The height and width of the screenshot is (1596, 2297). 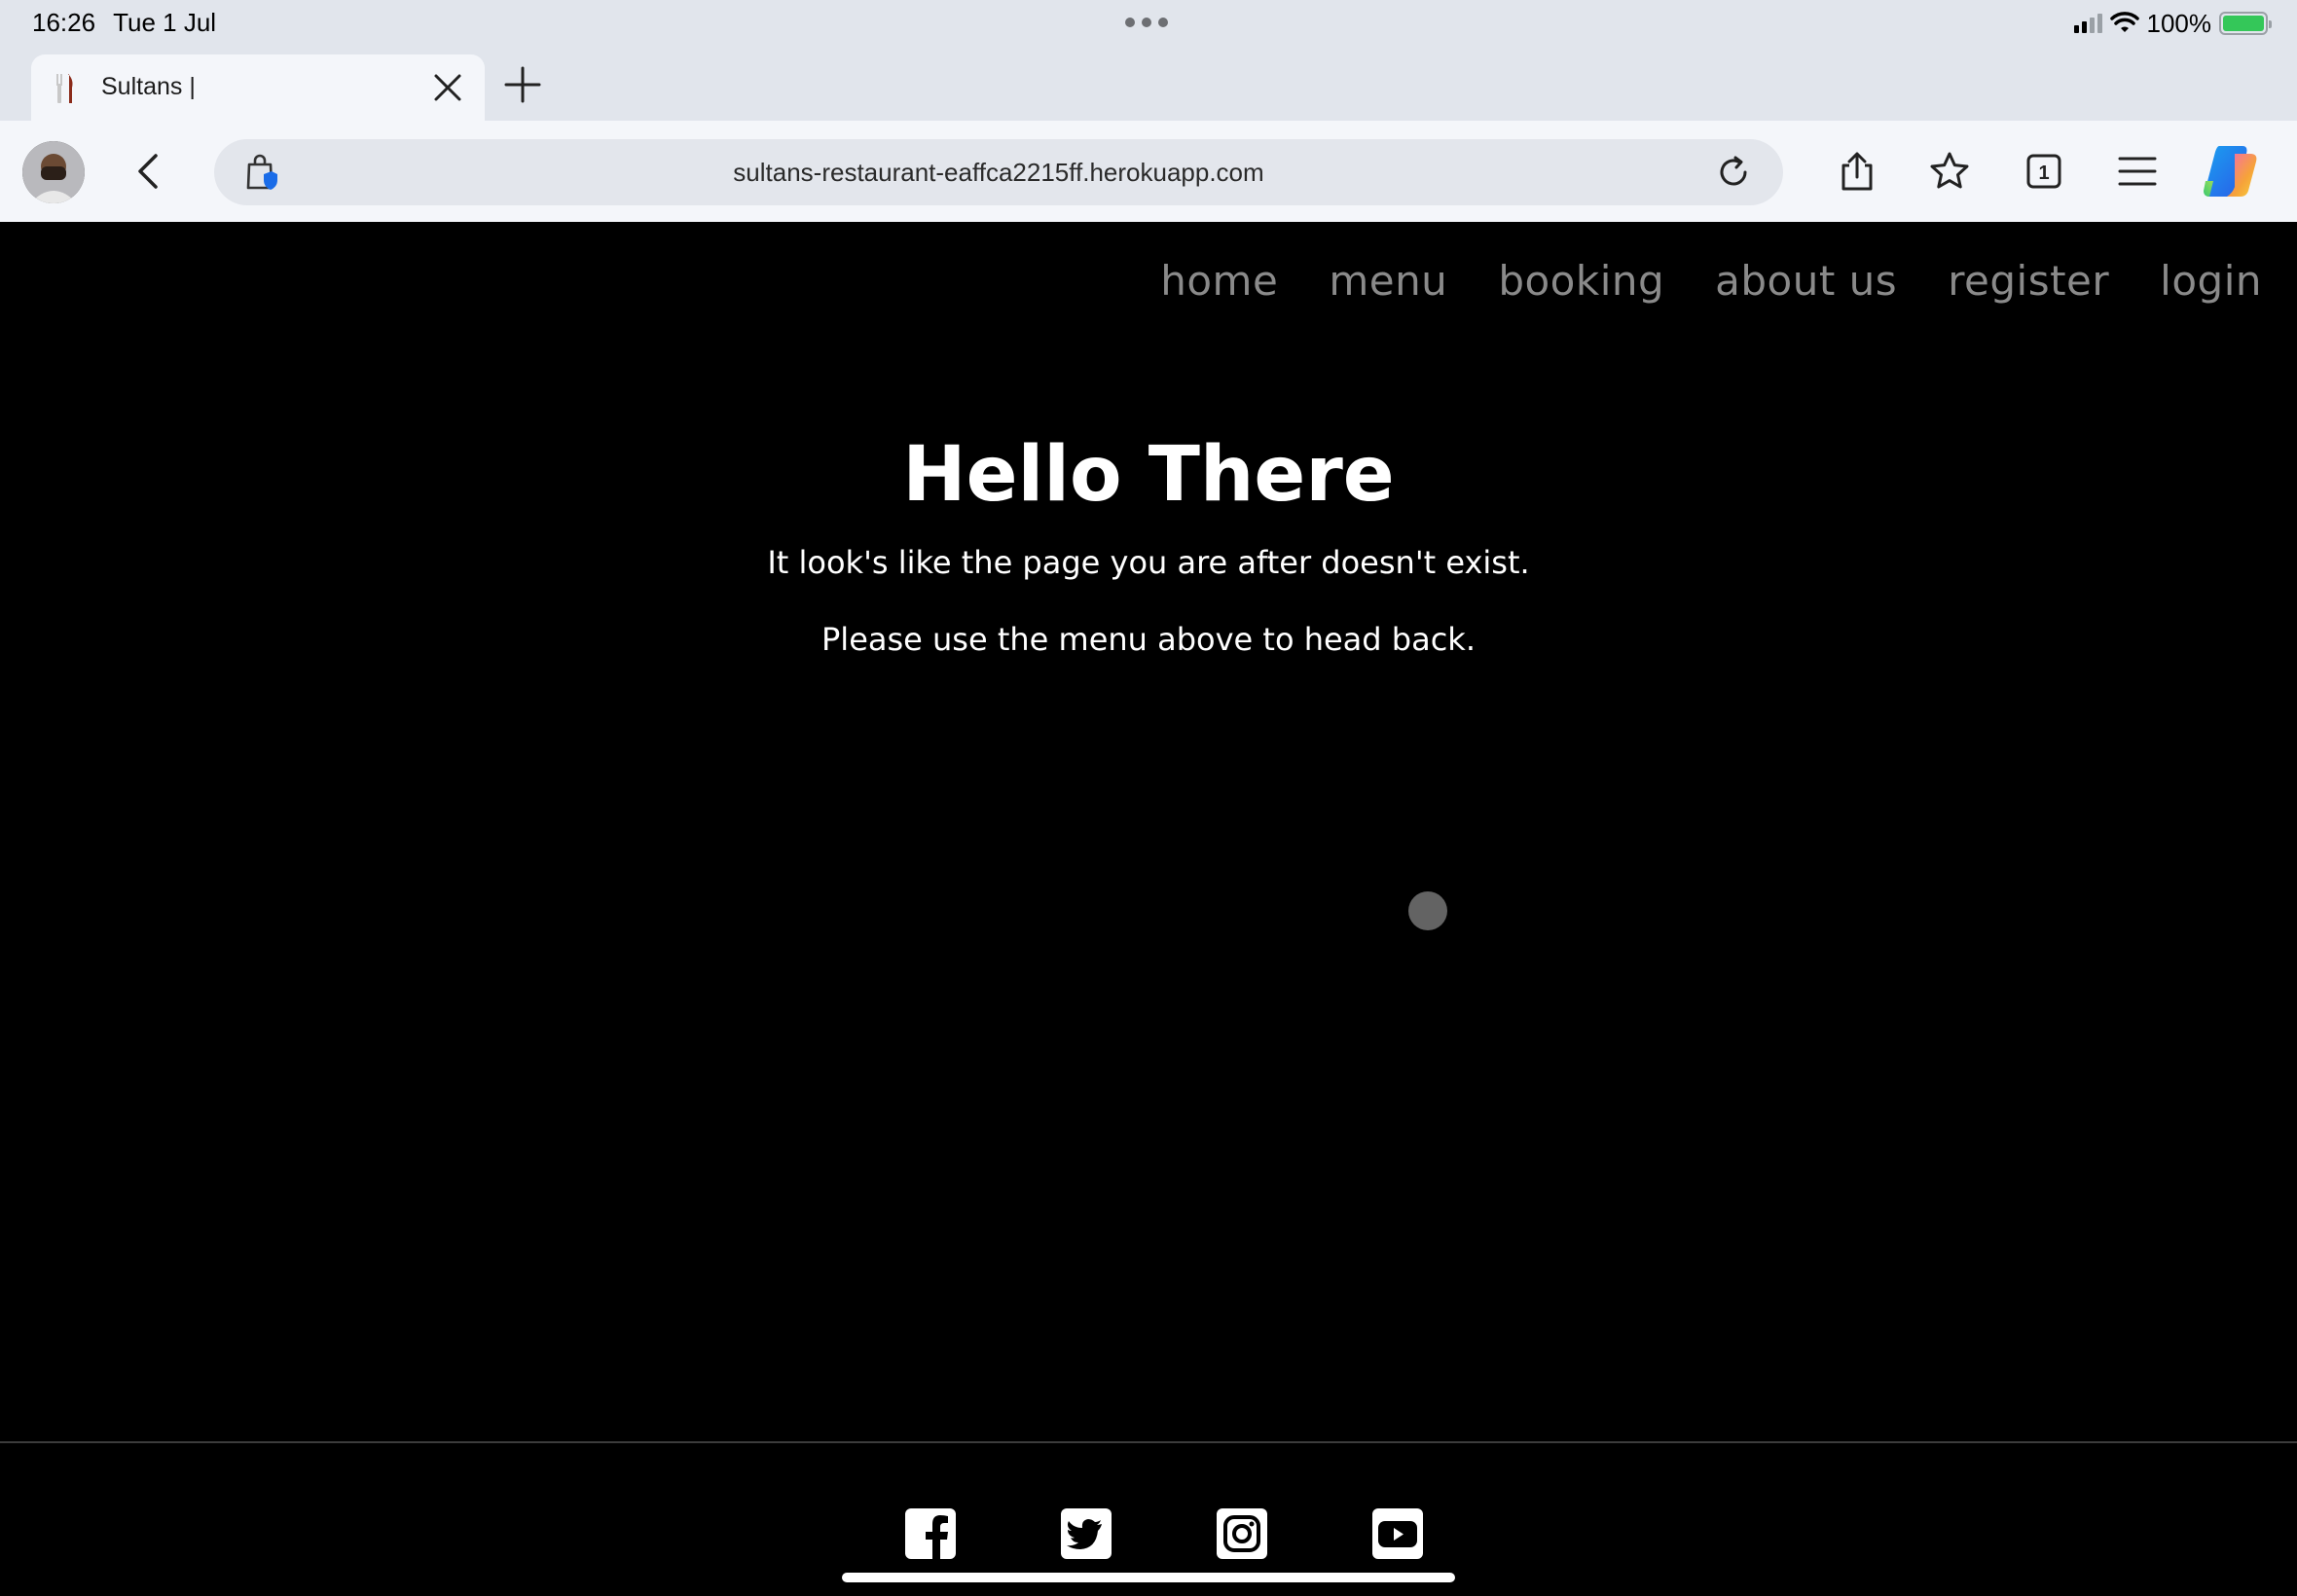 What do you see at coordinates (148, 86) in the screenshot?
I see `tab-title: Sultans |` at bounding box center [148, 86].